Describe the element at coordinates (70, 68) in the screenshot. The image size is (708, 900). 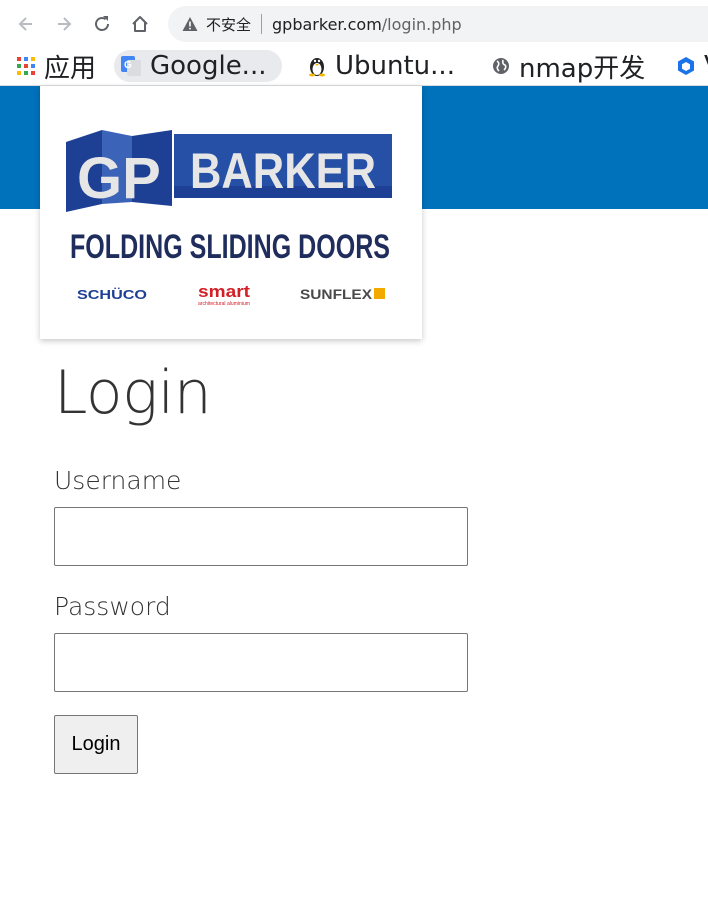
I see `bookmark-label: 应用` at that location.